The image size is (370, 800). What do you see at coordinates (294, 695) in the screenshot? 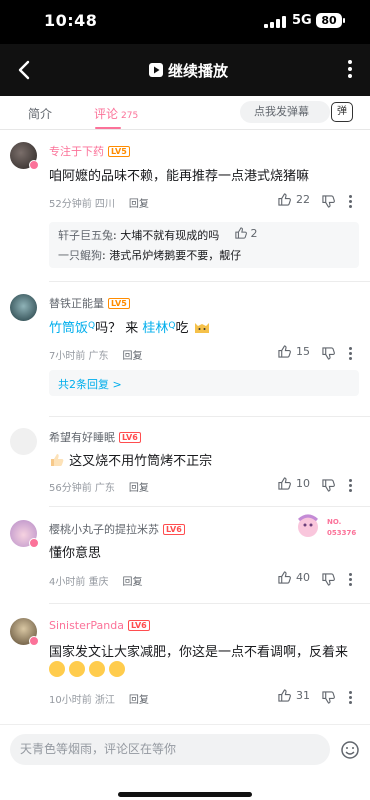
I see `like-button: 31` at bounding box center [294, 695].